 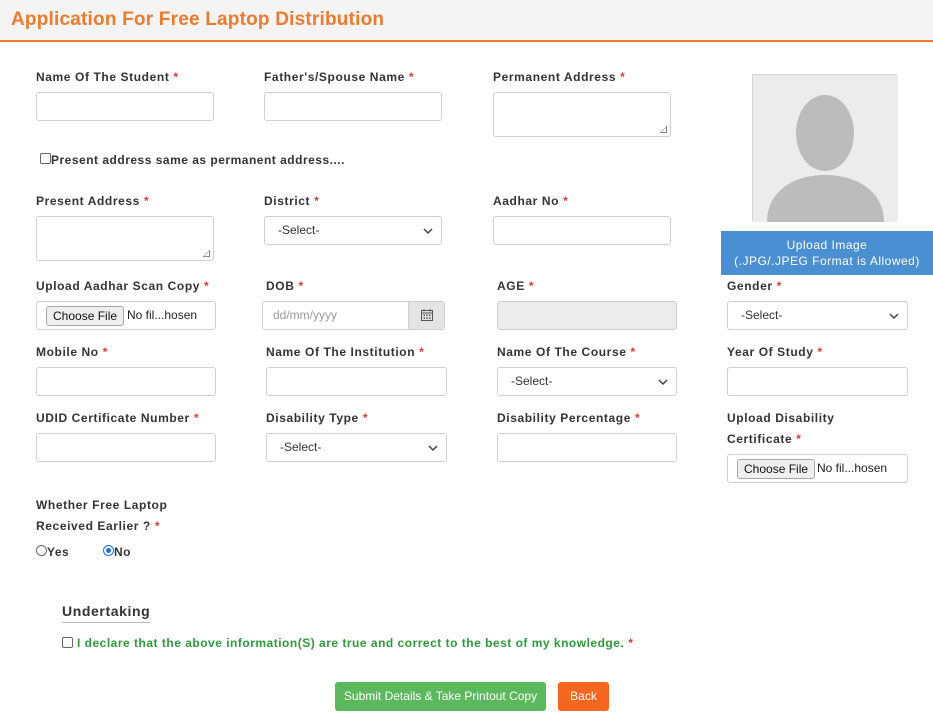 I want to click on declaration-checkbox, so click(x=67, y=642).